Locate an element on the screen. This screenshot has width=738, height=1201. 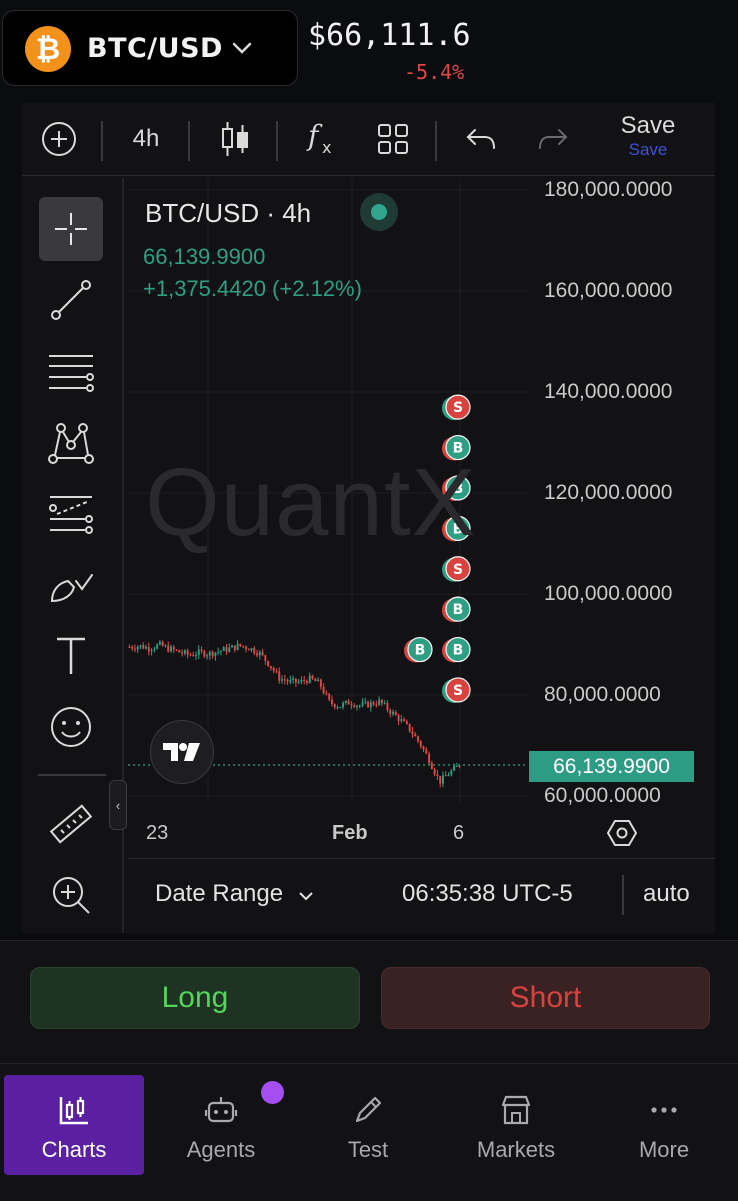
zoom-in-icon is located at coordinates (71, 895).